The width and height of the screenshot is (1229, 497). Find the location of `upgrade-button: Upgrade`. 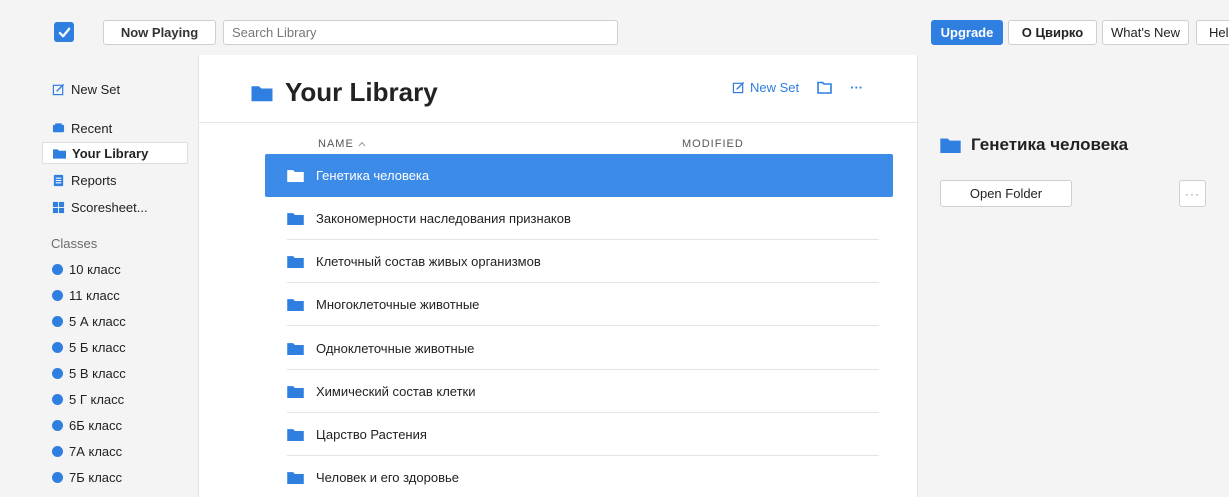

upgrade-button: Upgrade is located at coordinates (967, 32).